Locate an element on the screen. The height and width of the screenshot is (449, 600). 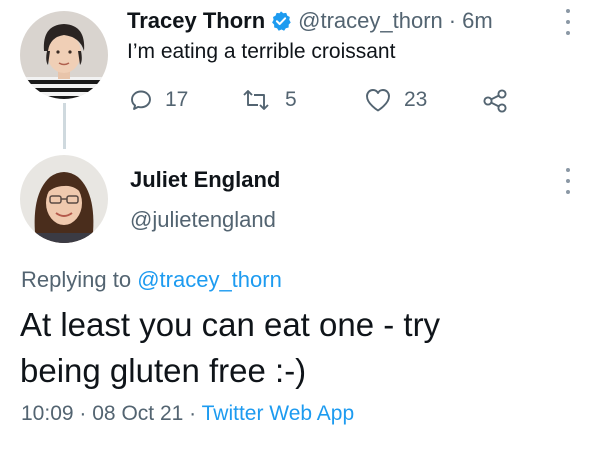
replying-to-handle-link: @tracey_thorn is located at coordinates (209, 279).